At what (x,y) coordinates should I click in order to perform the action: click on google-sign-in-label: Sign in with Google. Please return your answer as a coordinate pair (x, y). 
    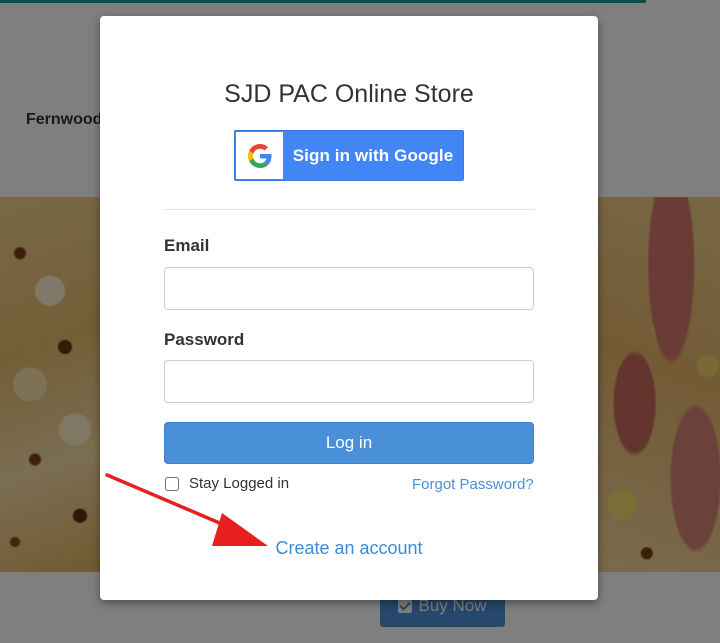
    Looking at the image, I should click on (373, 155).